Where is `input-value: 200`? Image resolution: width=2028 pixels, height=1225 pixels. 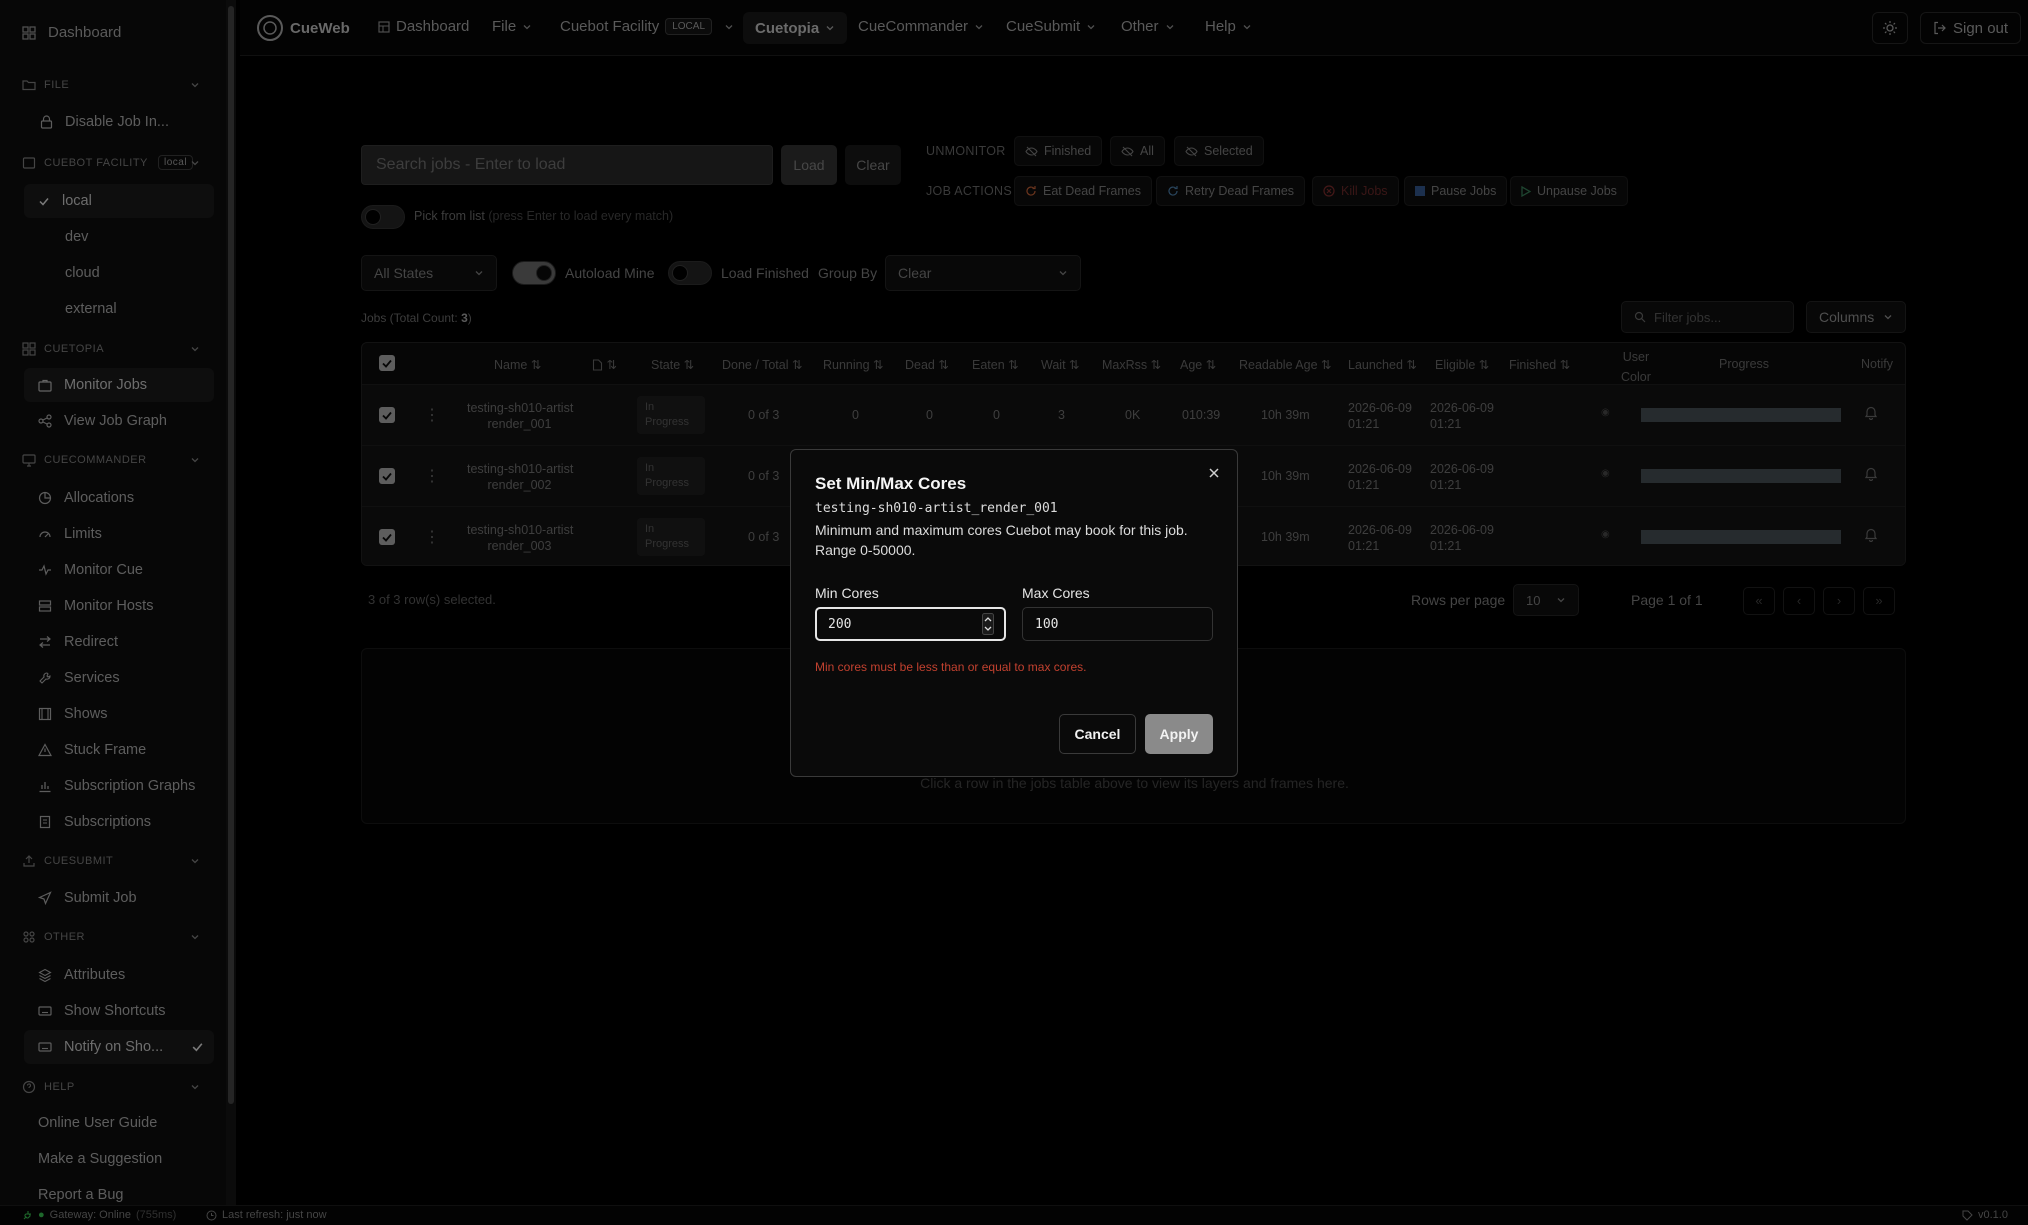 input-value: 200 is located at coordinates (840, 624).